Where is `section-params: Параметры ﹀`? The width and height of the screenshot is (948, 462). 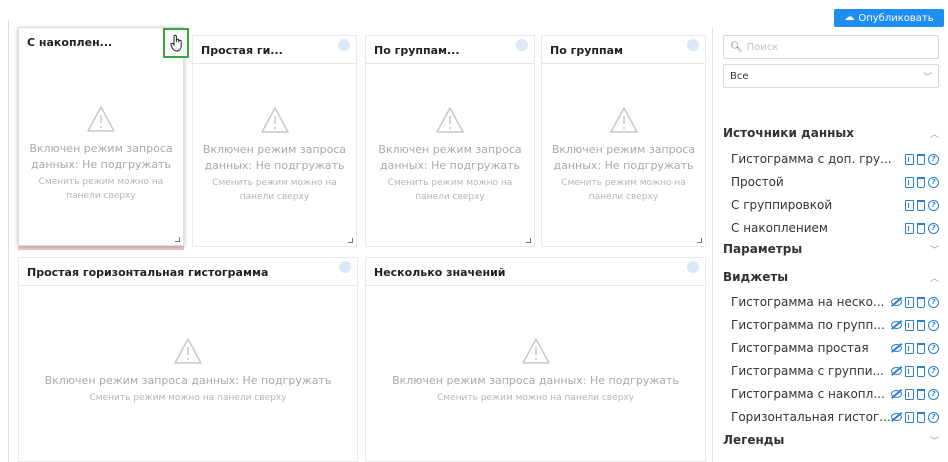
section-params: Параметры ﹀ is located at coordinates (831, 249).